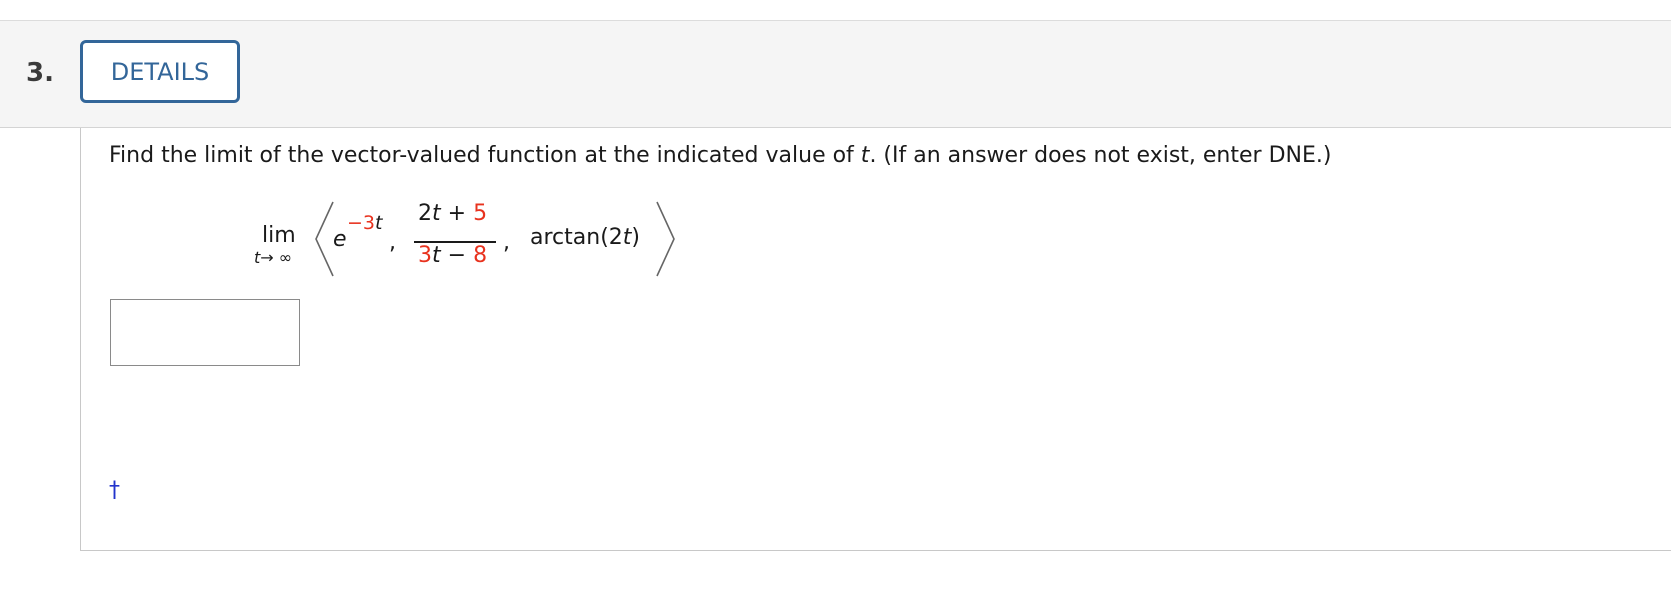  I want to click on num-op: +, so click(457, 213).